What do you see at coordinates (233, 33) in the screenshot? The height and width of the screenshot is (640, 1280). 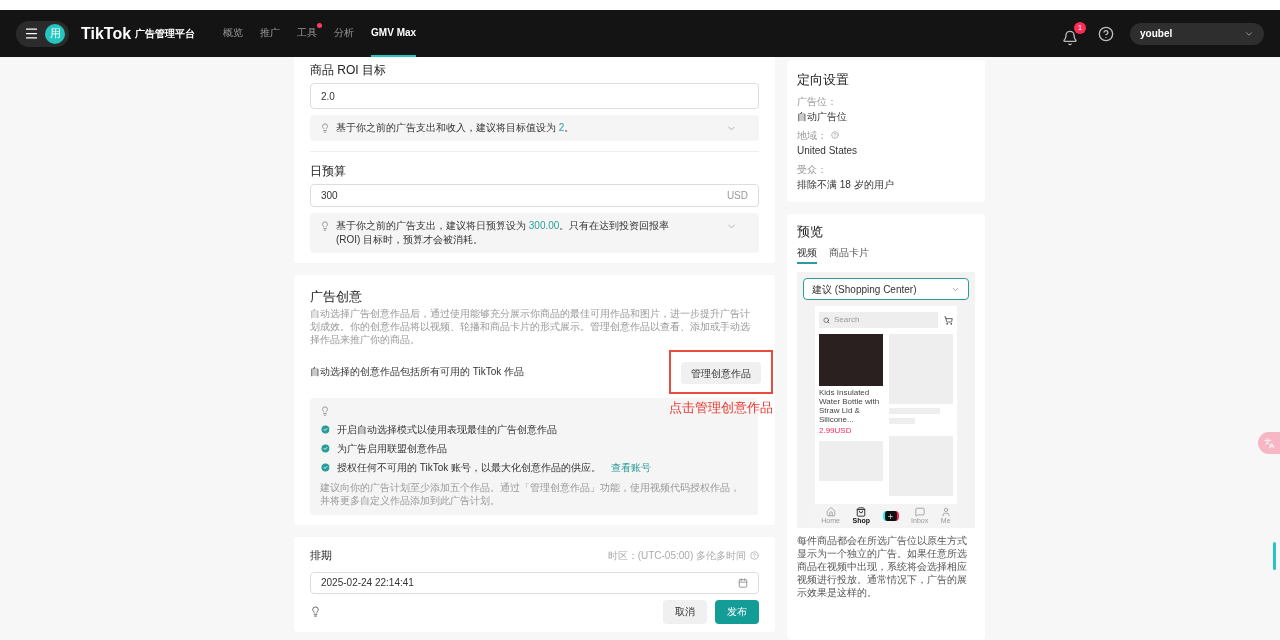 I see `nav-tab: 概览` at bounding box center [233, 33].